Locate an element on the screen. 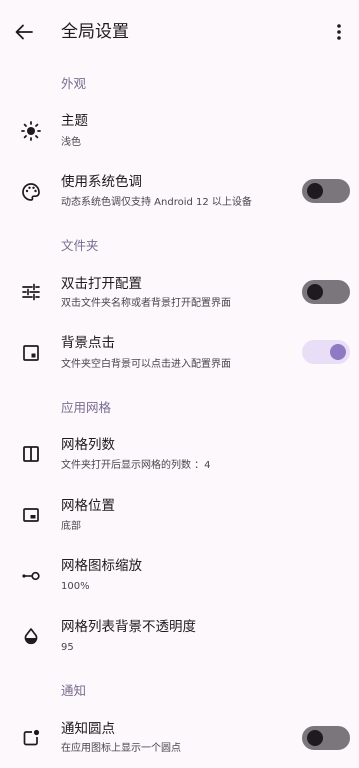 Image resolution: width=359 pixels, height=768 pixels. sun-icon is located at coordinates (31, 131).